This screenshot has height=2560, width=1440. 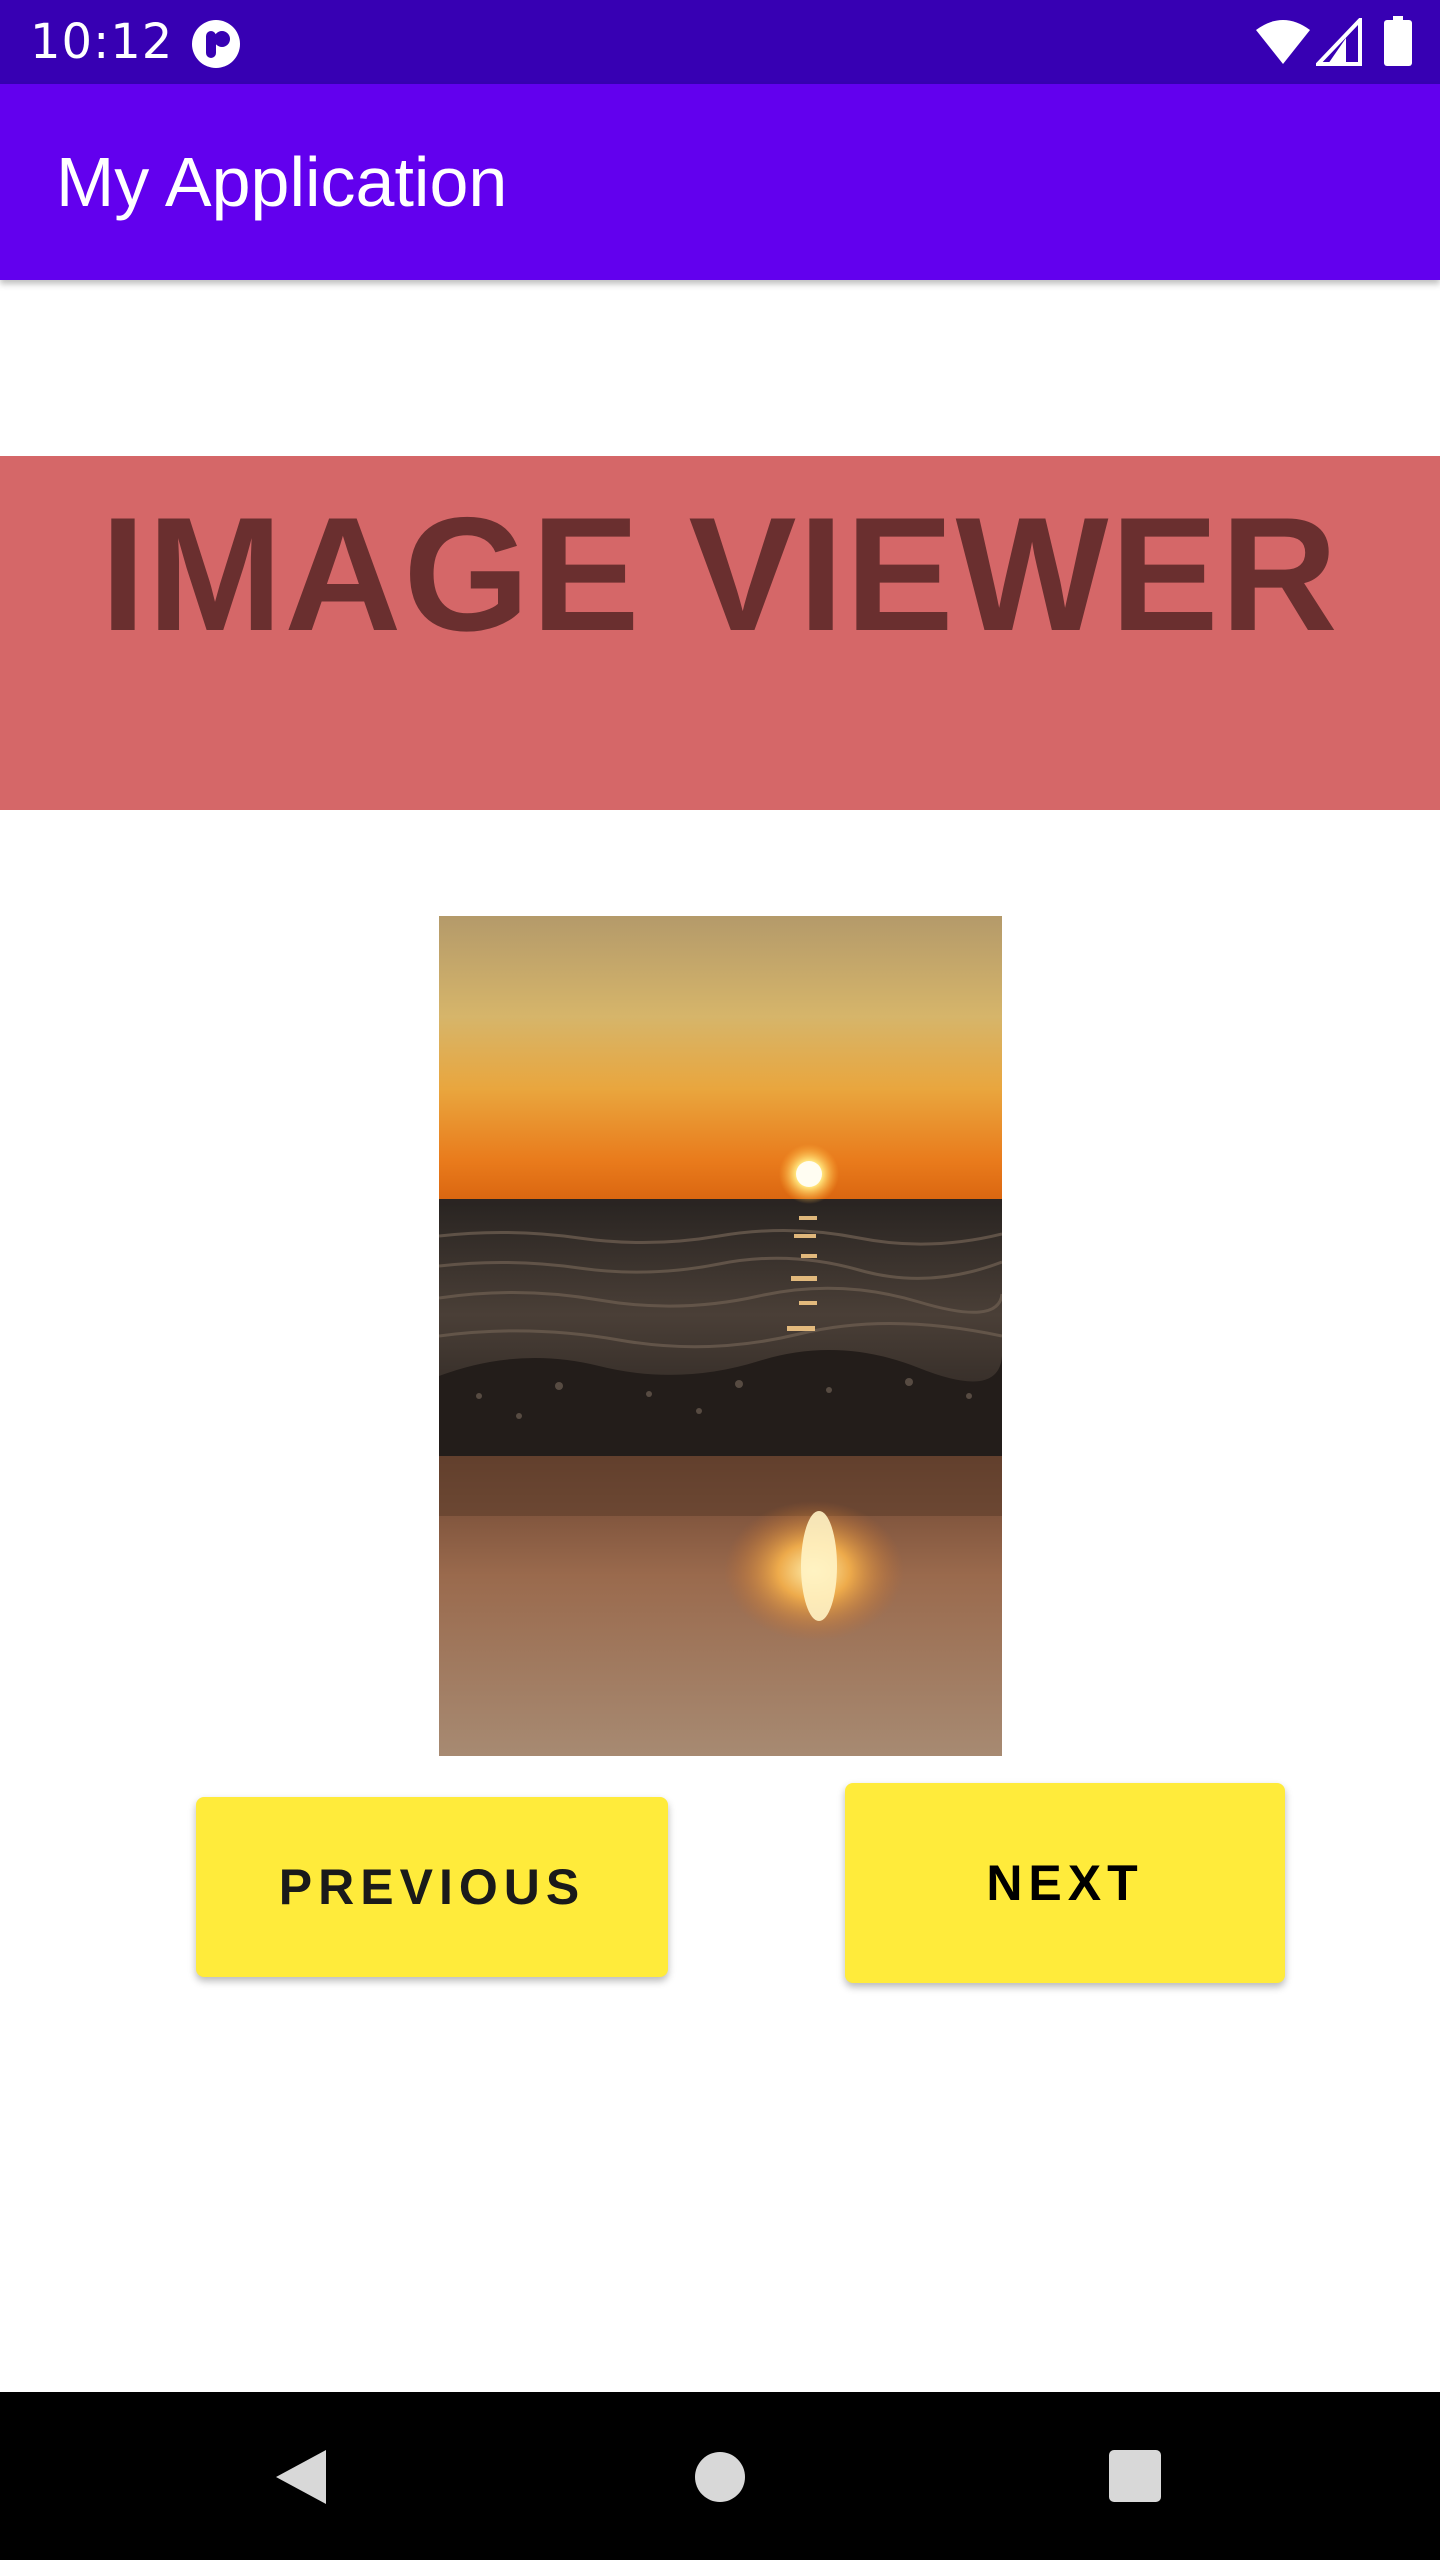 I want to click on status-bar: 10:12, so click(x=720, y=42).